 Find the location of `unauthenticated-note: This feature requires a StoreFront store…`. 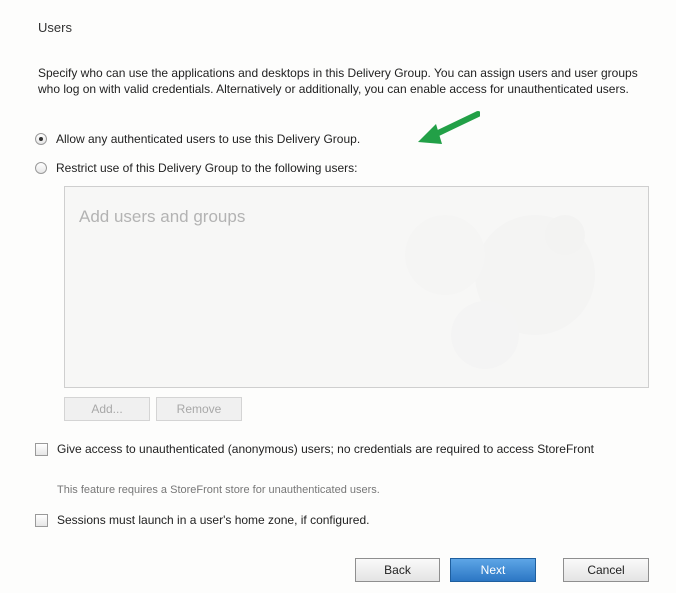

unauthenticated-note: This feature requires a StoreFront store… is located at coordinates (218, 490).